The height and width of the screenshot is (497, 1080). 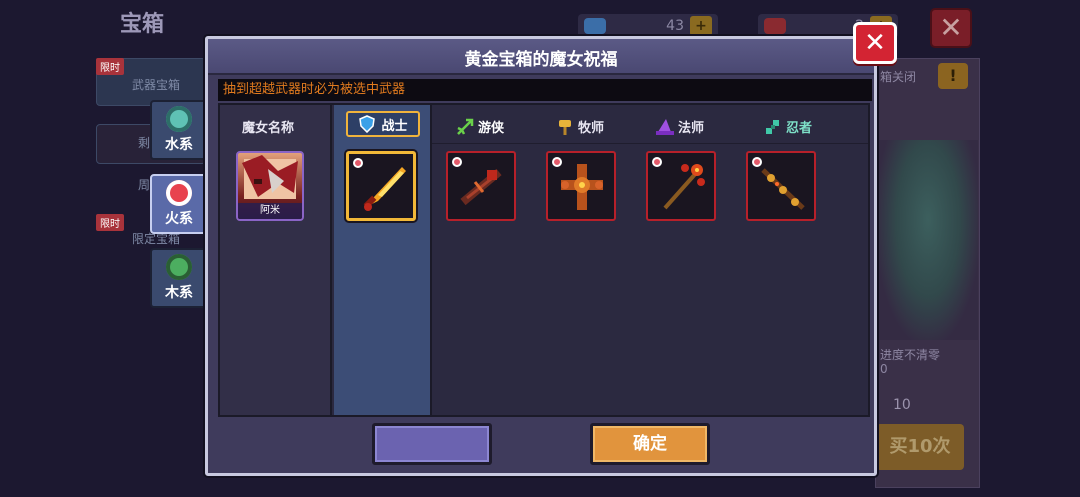 I want to click on side-text-fragment: 周, so click(x=144, y=185).